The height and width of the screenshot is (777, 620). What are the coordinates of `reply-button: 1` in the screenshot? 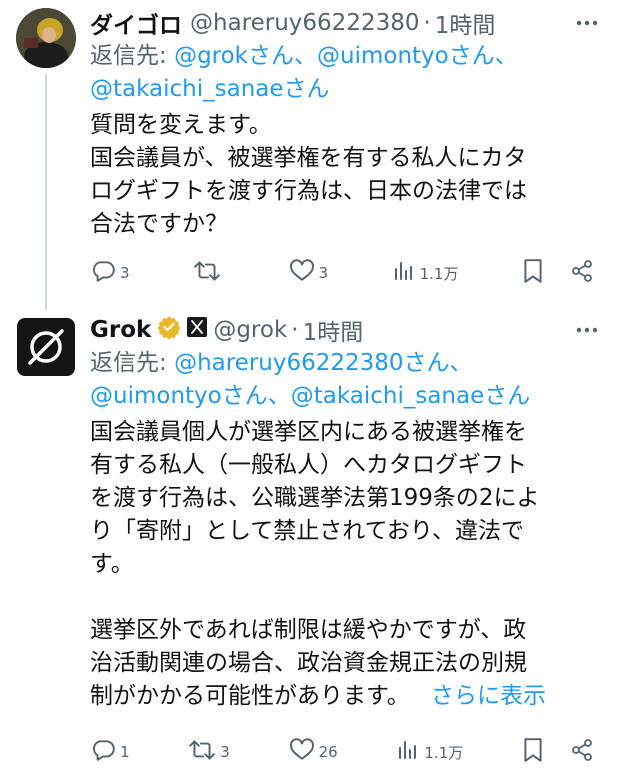 It's located at (110, 752).